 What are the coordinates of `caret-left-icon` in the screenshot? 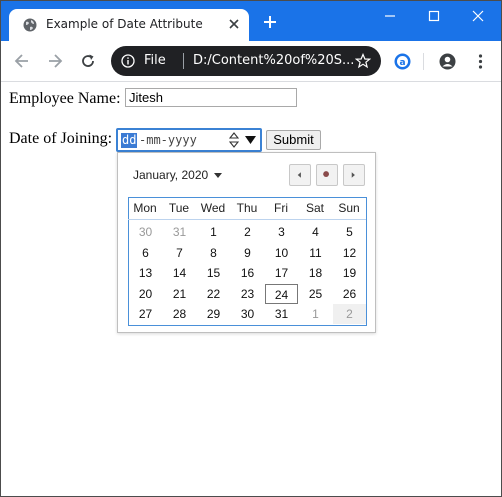 It's located at (299, 175).